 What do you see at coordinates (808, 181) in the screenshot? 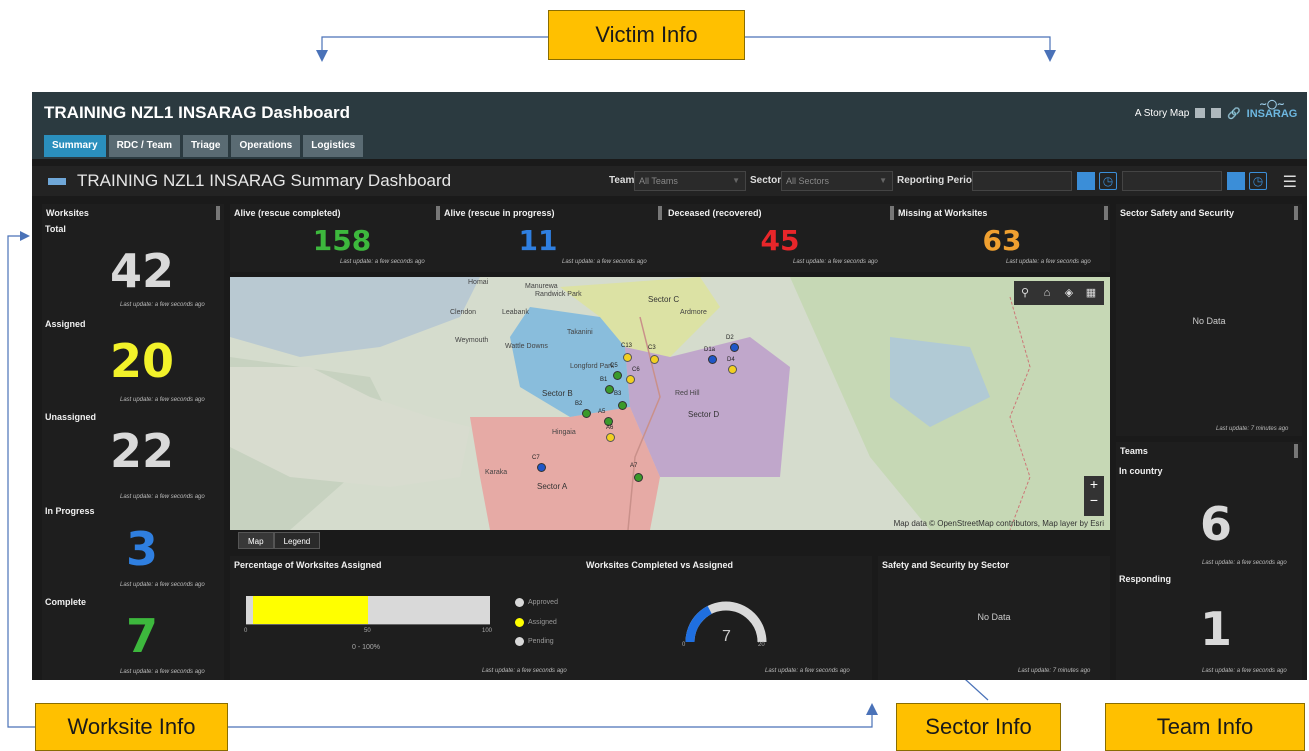
I see `sector-filter-value: All Sectors` at bounding box center [808, 181].